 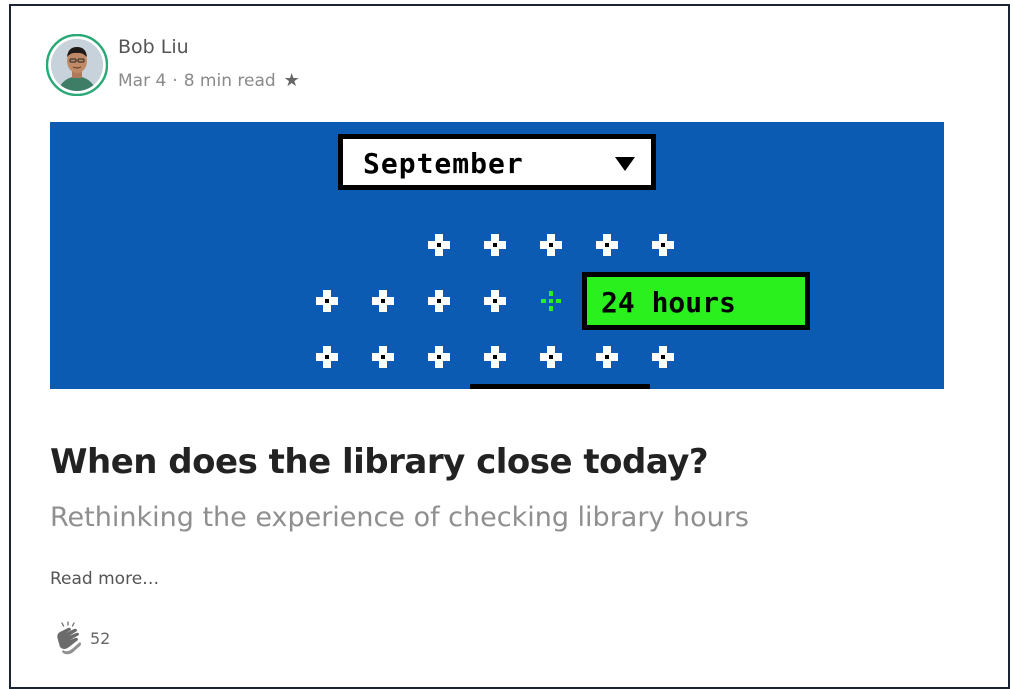 I want to click on clap-section: 52, so click(x=80, y=638).